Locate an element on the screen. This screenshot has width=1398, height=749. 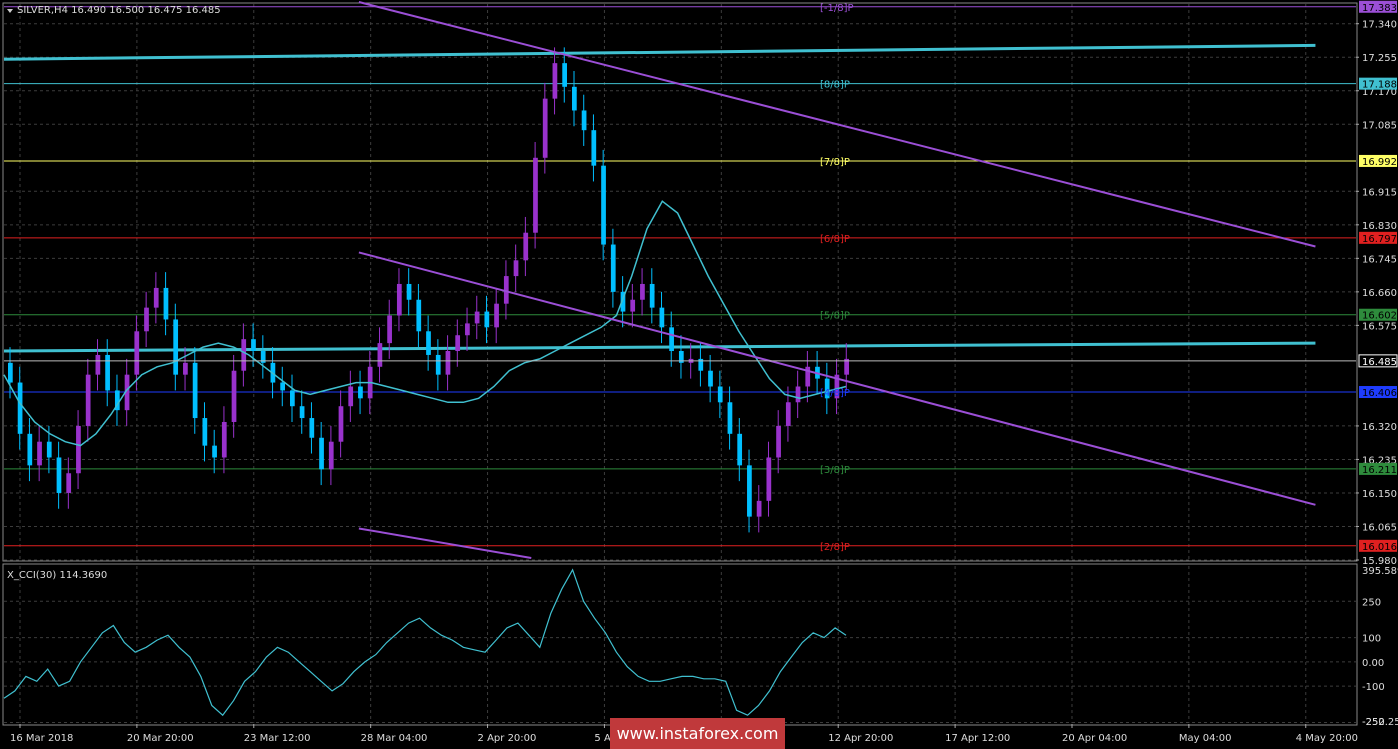
cci-tick-label: -252.257 is located at coordinates (1380, 722).